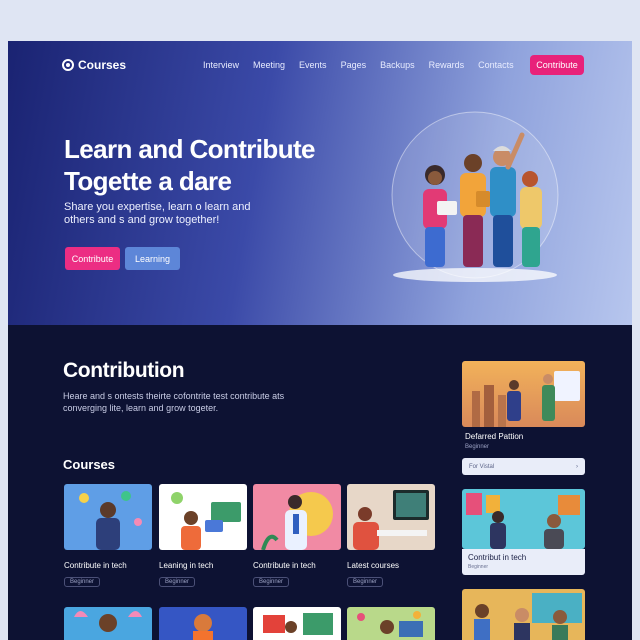 The width and height of the screenshot is (640, 640). What do you see at coordinates (482, 466) in the screenshot?
I see `featured-bar-label: For Vistal` at bounding box center [482, 466].